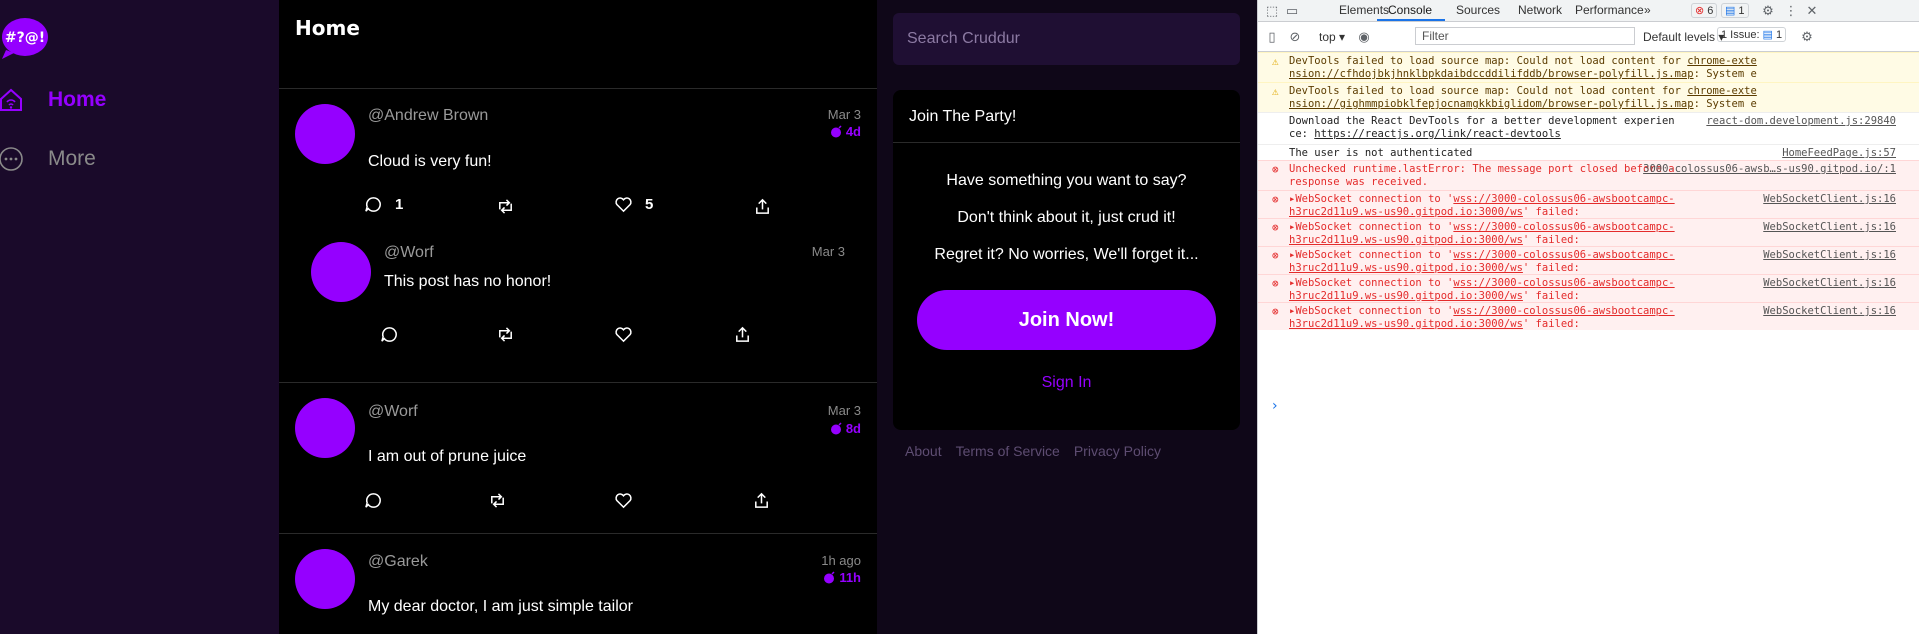 This screenshot has width=1919, height=634. I want to click on activity-message: Cloud is very fun!, so click(430, 161).